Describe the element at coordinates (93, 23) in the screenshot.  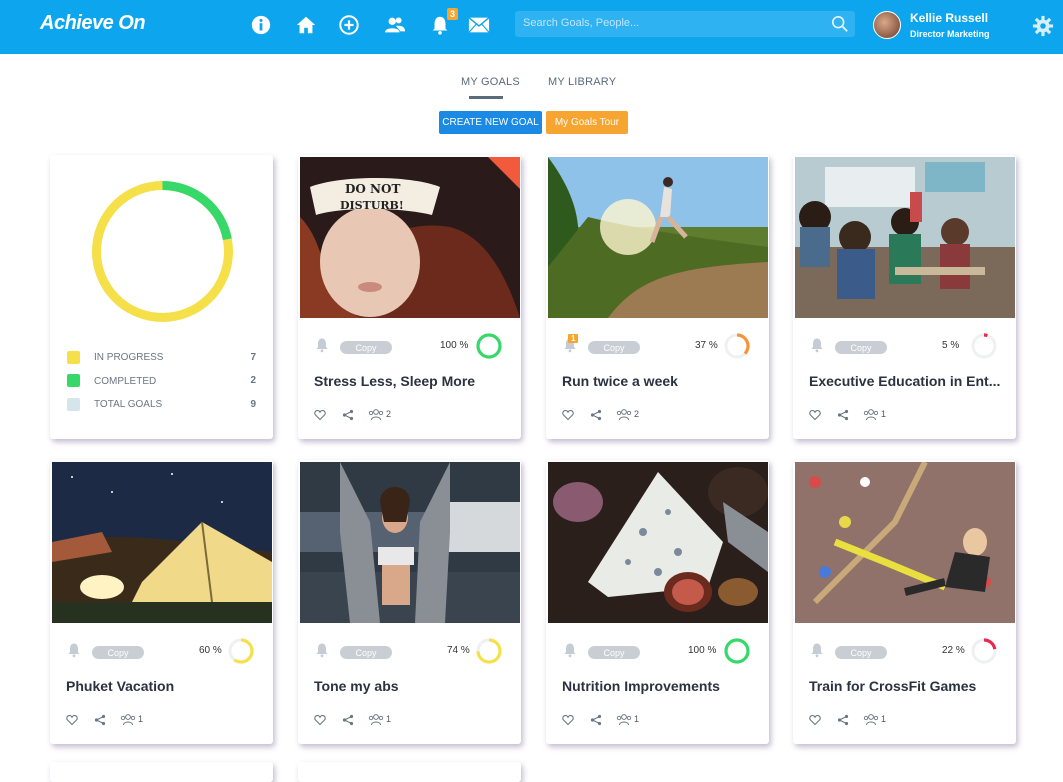
I see `app-logo: Achieve On` at that location.